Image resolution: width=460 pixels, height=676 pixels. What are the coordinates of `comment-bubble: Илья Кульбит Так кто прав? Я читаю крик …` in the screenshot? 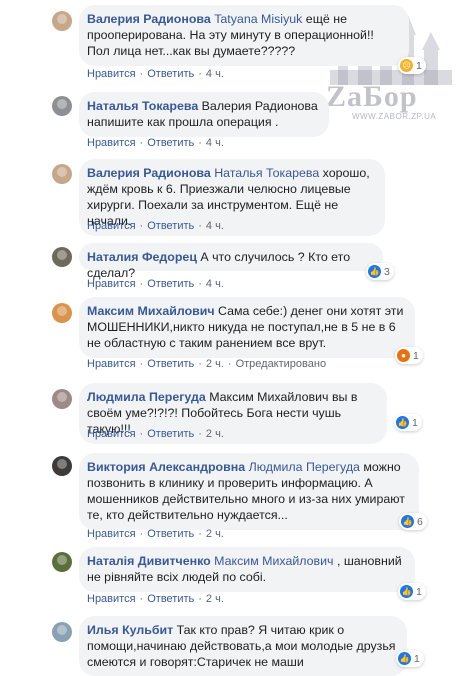 It's located at (243, 646).